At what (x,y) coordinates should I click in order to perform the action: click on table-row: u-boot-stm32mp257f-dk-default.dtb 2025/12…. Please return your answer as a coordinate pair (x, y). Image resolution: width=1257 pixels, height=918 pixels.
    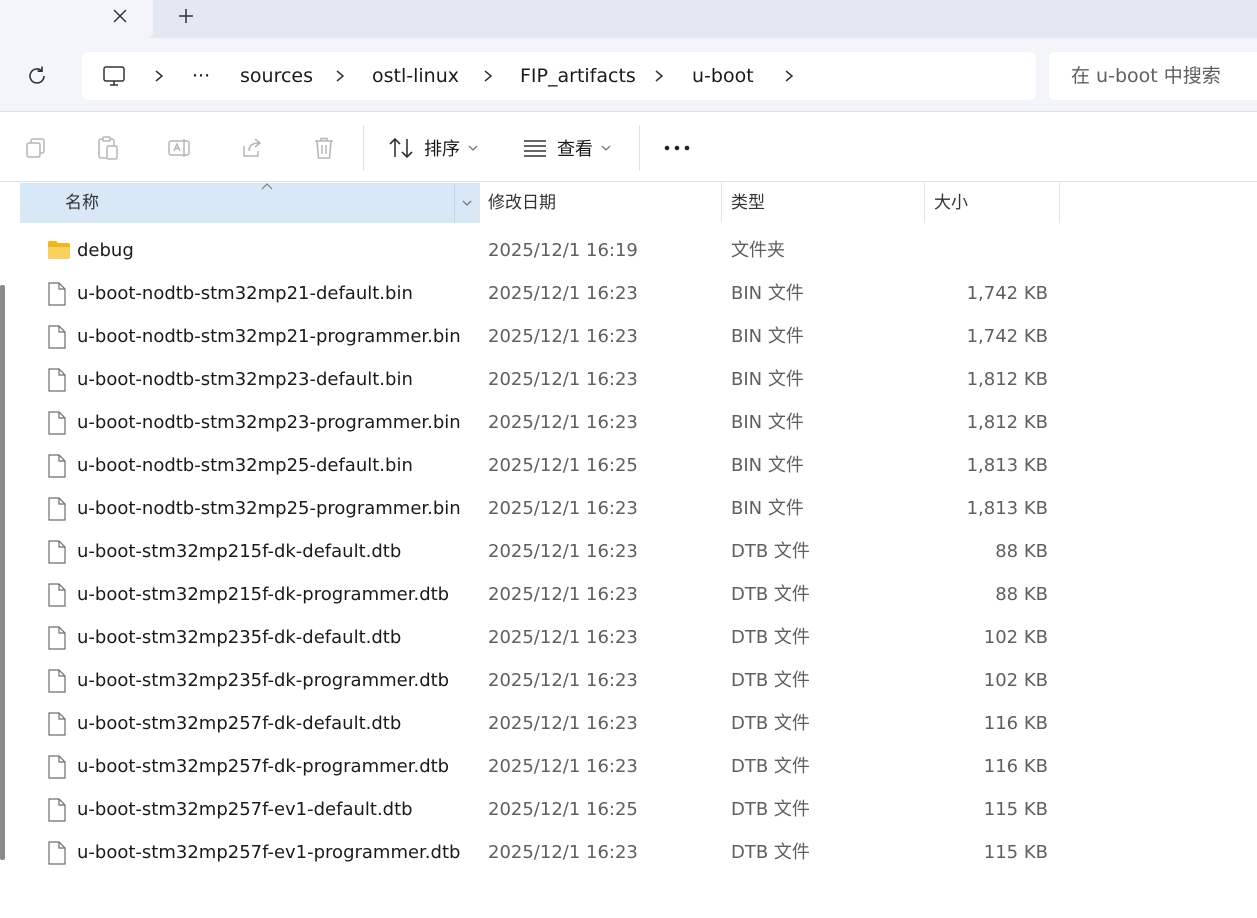
    Looking at the image, I should click on (638, 723).